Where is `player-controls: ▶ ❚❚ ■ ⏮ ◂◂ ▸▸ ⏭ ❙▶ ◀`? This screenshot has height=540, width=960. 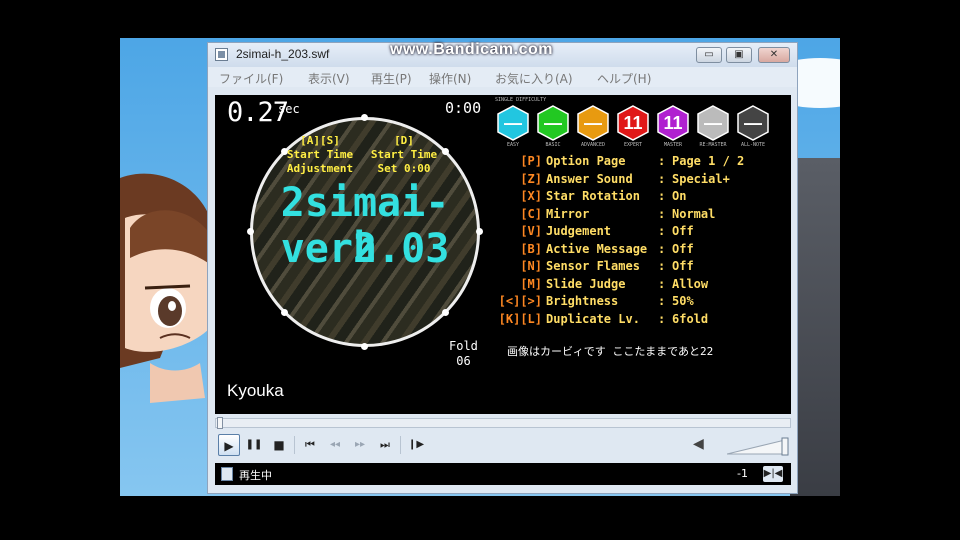
player-controls: ▶ ❚❚ ■ ⏮ ◂◂ ▸▸ ⏭ ❙▶ ◀ is located at coordinates (503, 446).